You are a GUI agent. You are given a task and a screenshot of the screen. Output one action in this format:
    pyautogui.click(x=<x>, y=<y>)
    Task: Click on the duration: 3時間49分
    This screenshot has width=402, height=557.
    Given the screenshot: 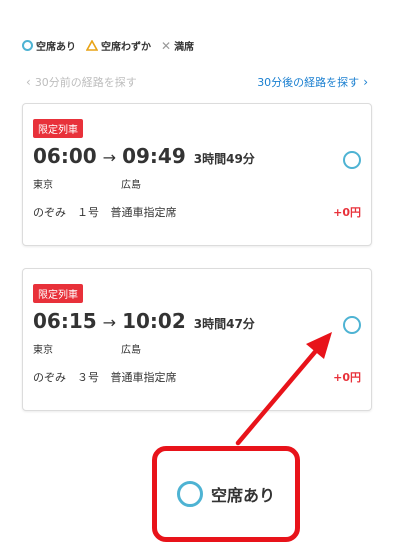 What is the action you would take?
    pyautogui.click(x=224, y=159)
    